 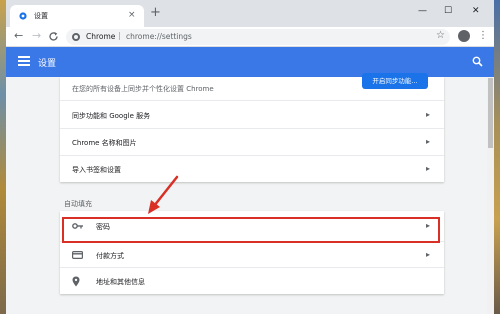 What do you see at coordinates (251, 230) in the screenshot?
I see `passwords-highlight-box` at bounding box center [251, 230].